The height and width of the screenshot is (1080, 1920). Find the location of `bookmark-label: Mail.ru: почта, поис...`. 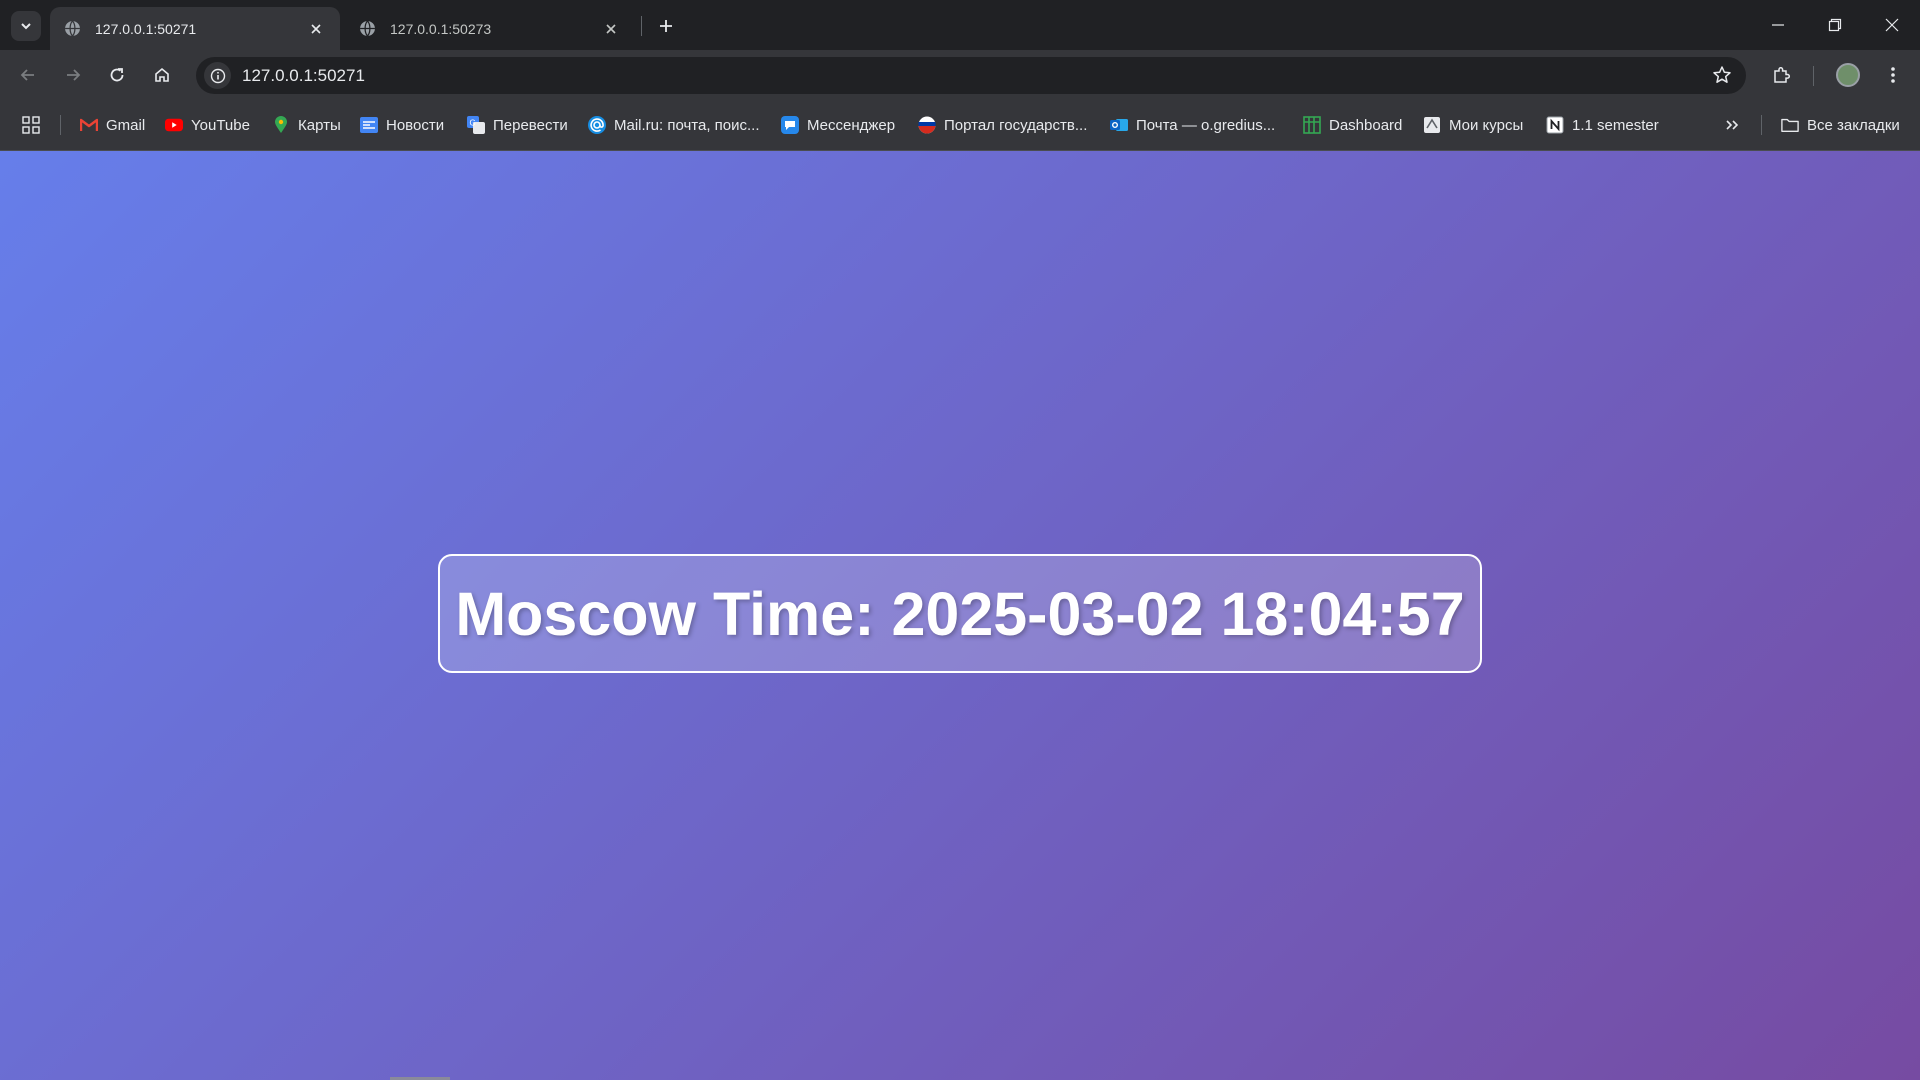

bookmark-label: Mail.ru: почта, поис... is located at coordinates (687, 125).